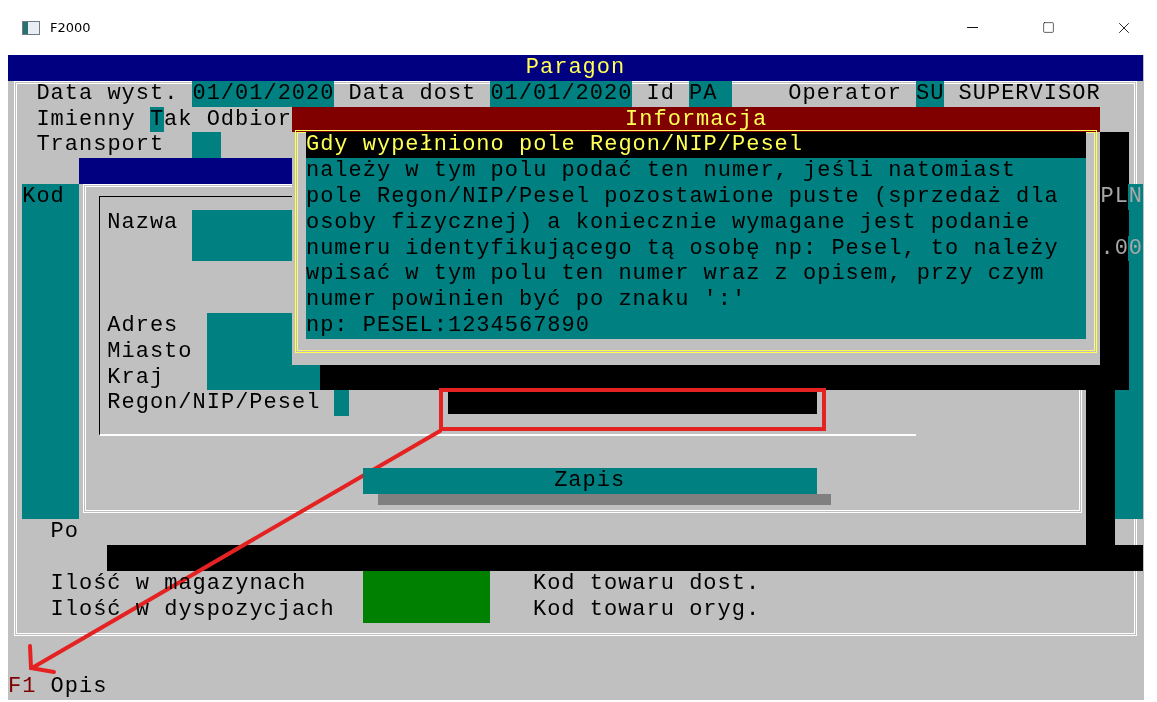 Image resolution: width=1157 pixels, height=702 pixels. I want to click on app-icon, so click(31, 27).